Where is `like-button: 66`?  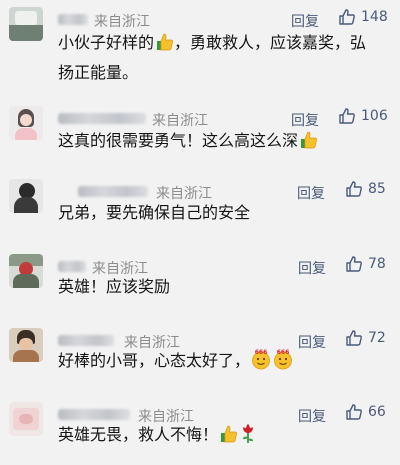 like-button: 66 is located at coordinates (365, 412).